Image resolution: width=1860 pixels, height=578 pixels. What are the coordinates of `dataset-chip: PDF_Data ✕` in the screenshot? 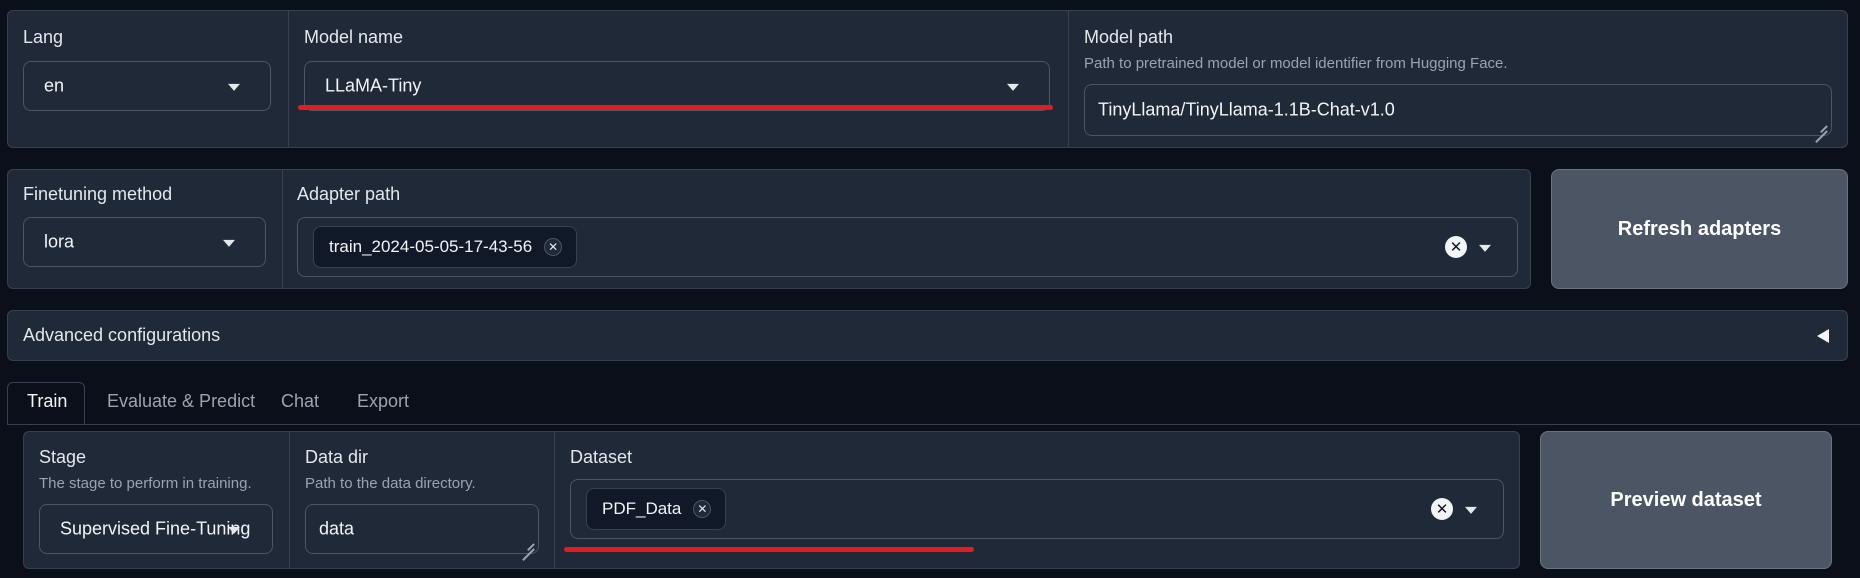 It's located at (656, 509).